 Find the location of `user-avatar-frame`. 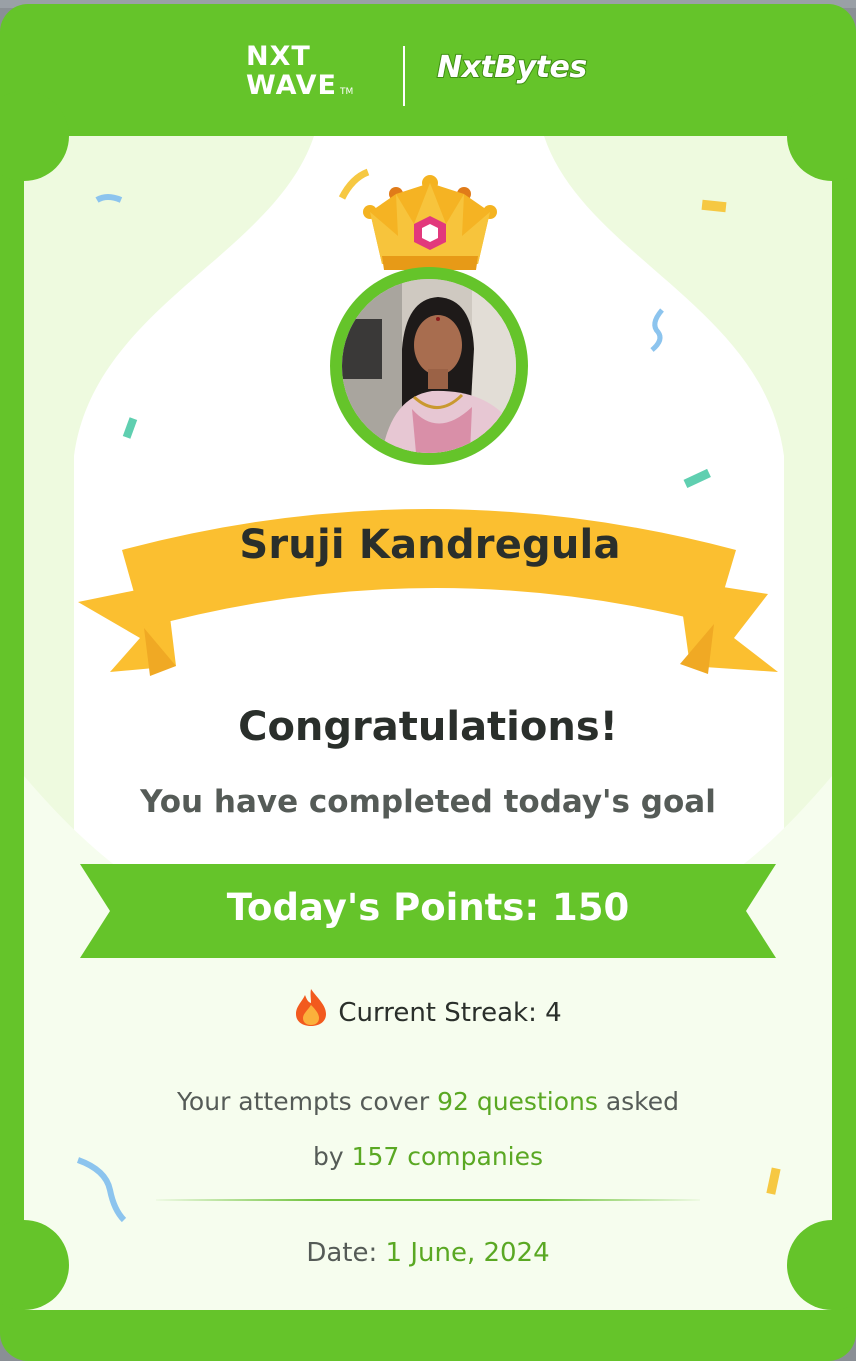

user-avatar-frame is located at coordinates (429, 366).